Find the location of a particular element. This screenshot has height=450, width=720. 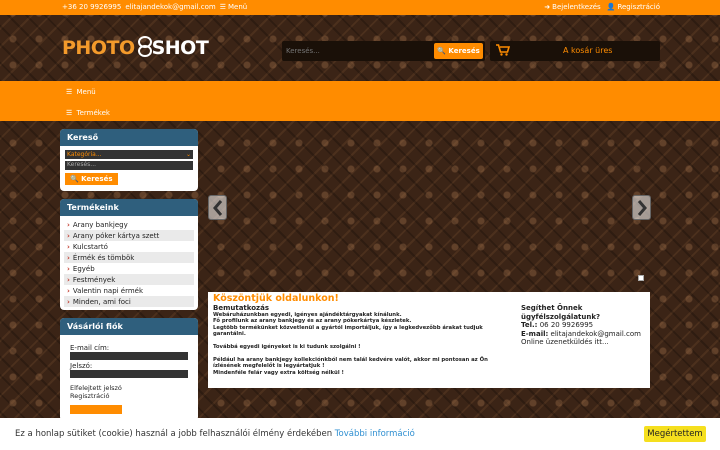

category-item: › Minden, ami foci is located at coordinates (129, 301).